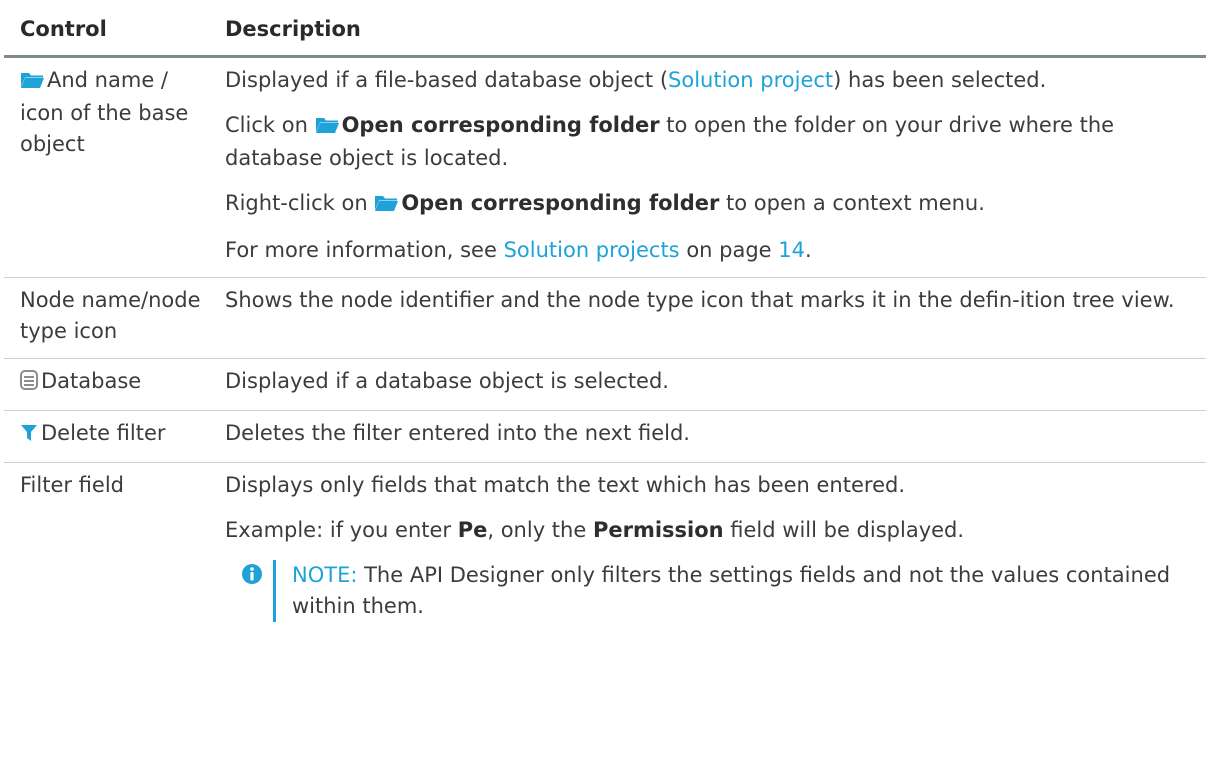 The image size is (1225, 772). Describe the element at coordinates (472, 530) in the screenshot. I see `example-input-text: Pe` at that location.